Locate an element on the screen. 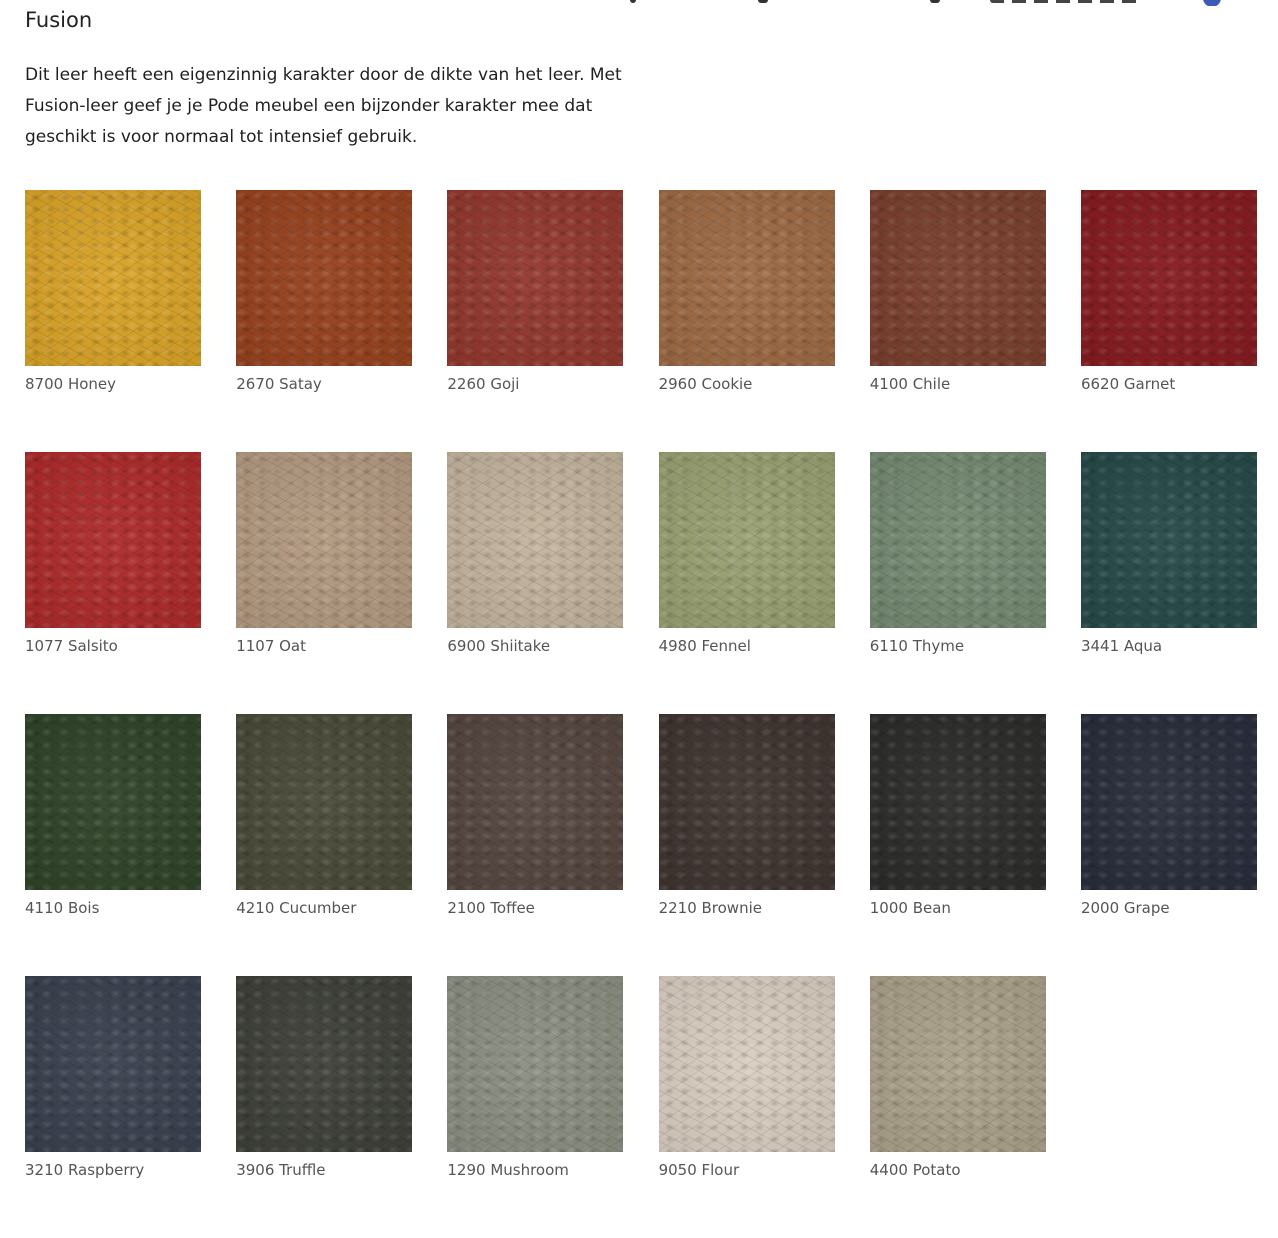 This screenshot has height=1238, width=1278. leather-swatch-card: 2670 Satay is located at coordinates (324, 321).